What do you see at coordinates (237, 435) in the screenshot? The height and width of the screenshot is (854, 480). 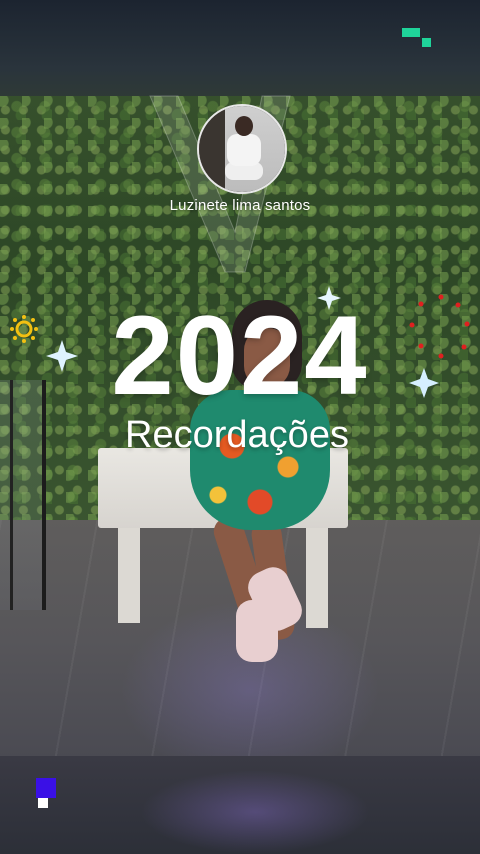 I see `story-title-label: Recordações` at bounding box center [237, 435].